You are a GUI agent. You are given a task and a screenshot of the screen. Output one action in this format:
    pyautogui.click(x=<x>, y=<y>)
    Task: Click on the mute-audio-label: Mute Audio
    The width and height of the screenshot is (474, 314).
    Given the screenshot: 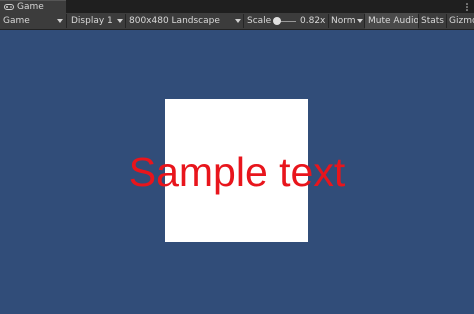 What is the action you would take?
    pyautogui.click(x=393, y=21)
    